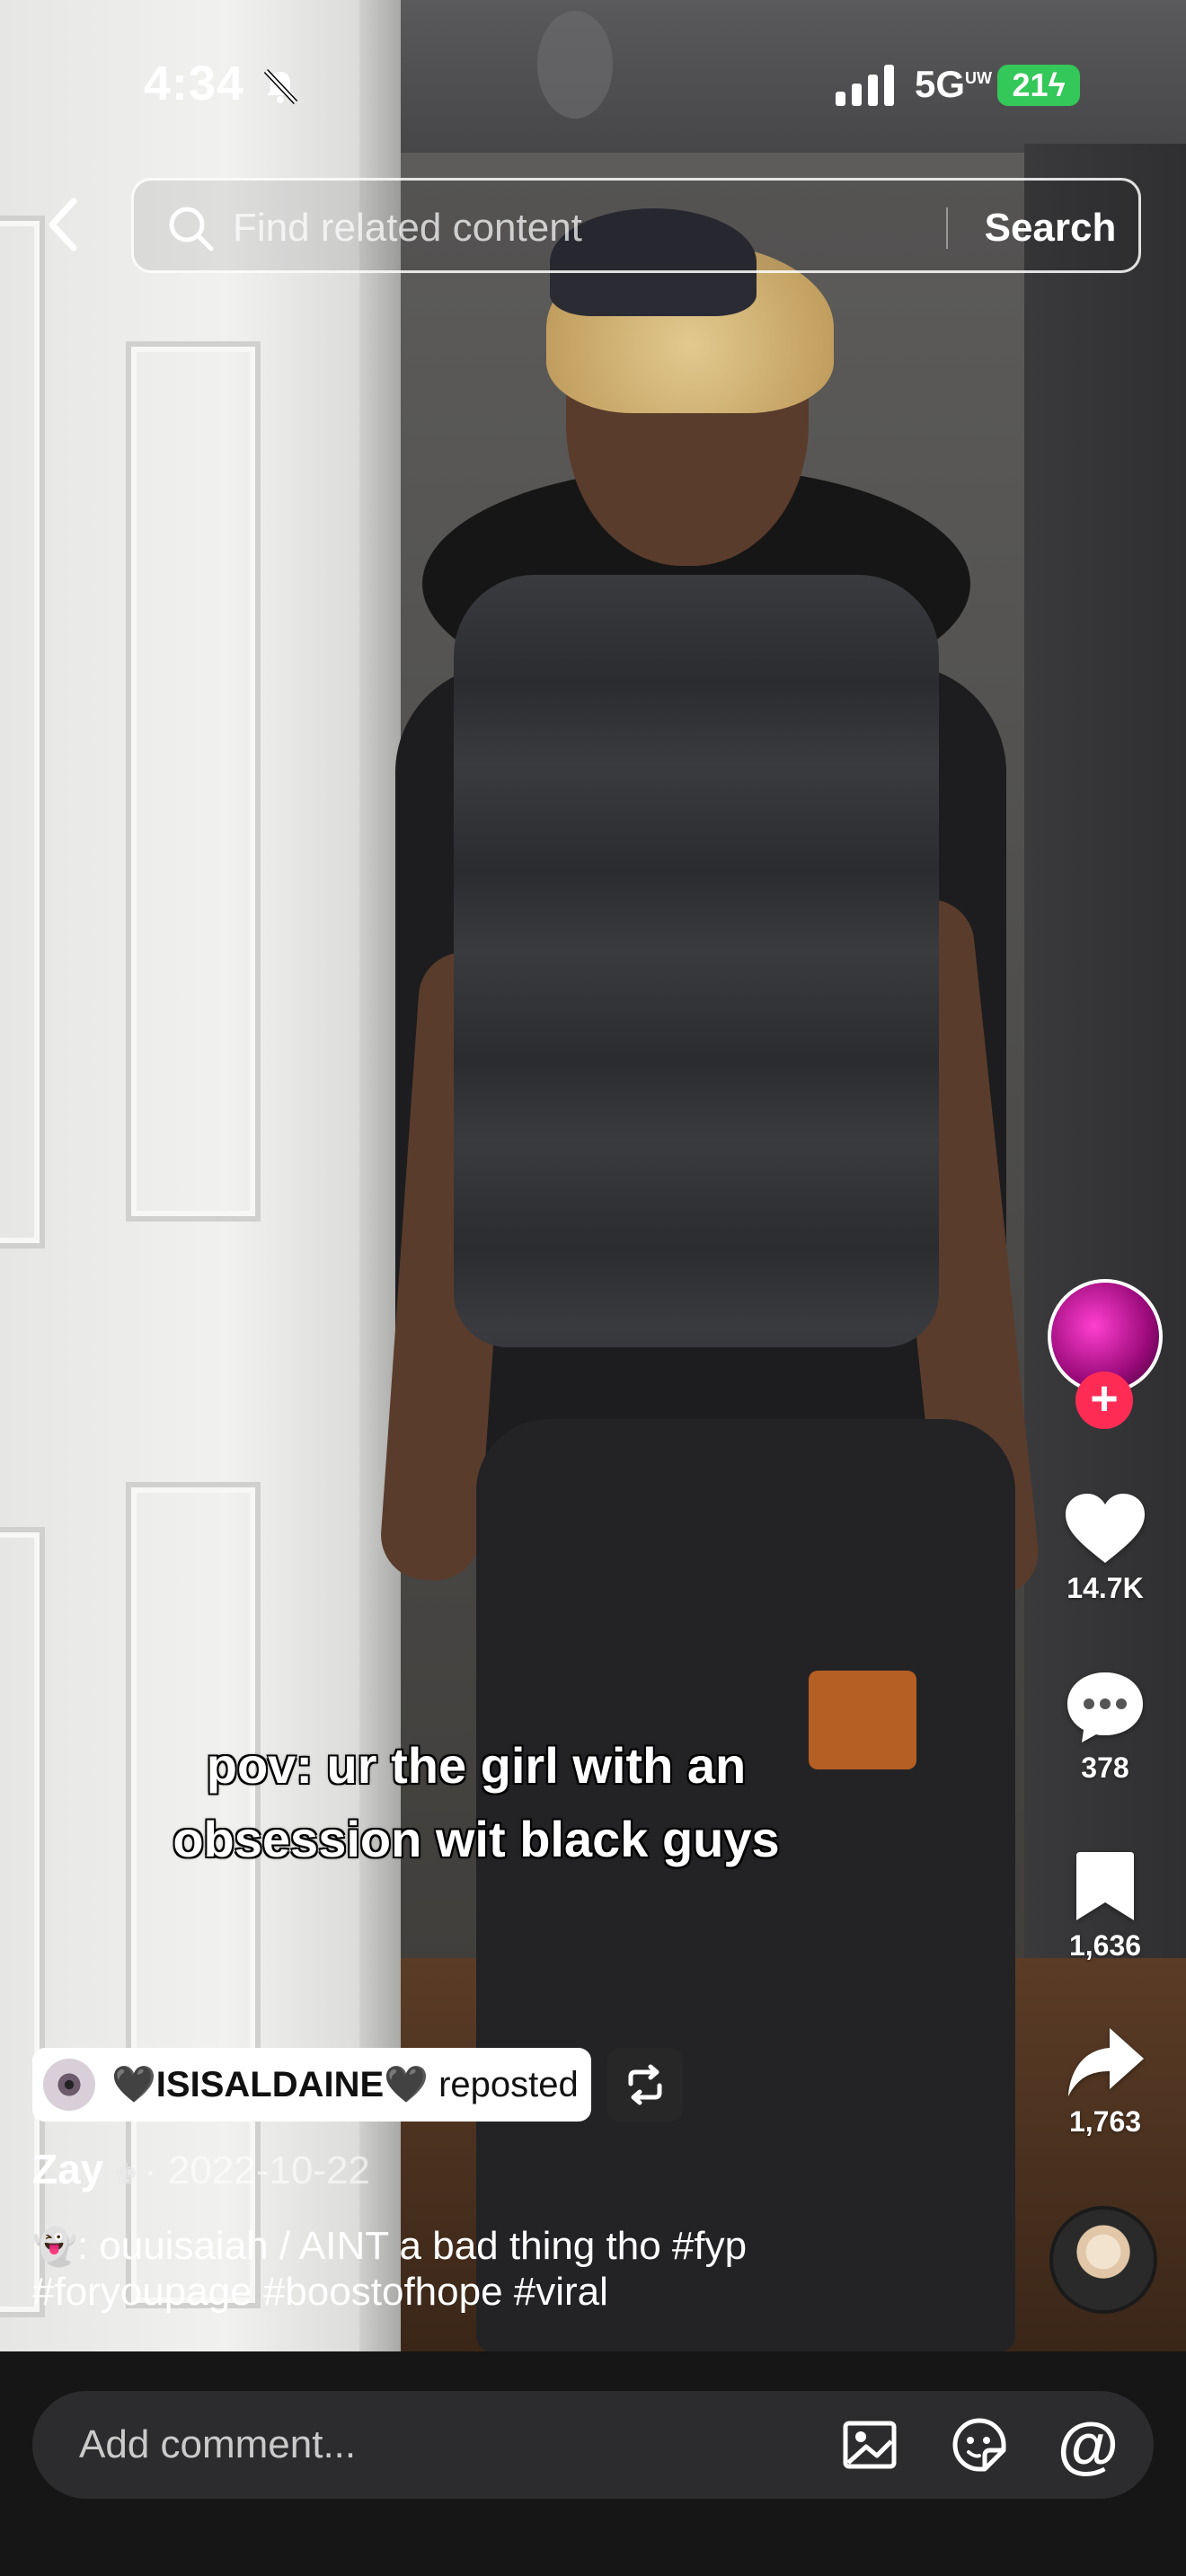  I want to click on at-icon: @, so click(1088, 2445).